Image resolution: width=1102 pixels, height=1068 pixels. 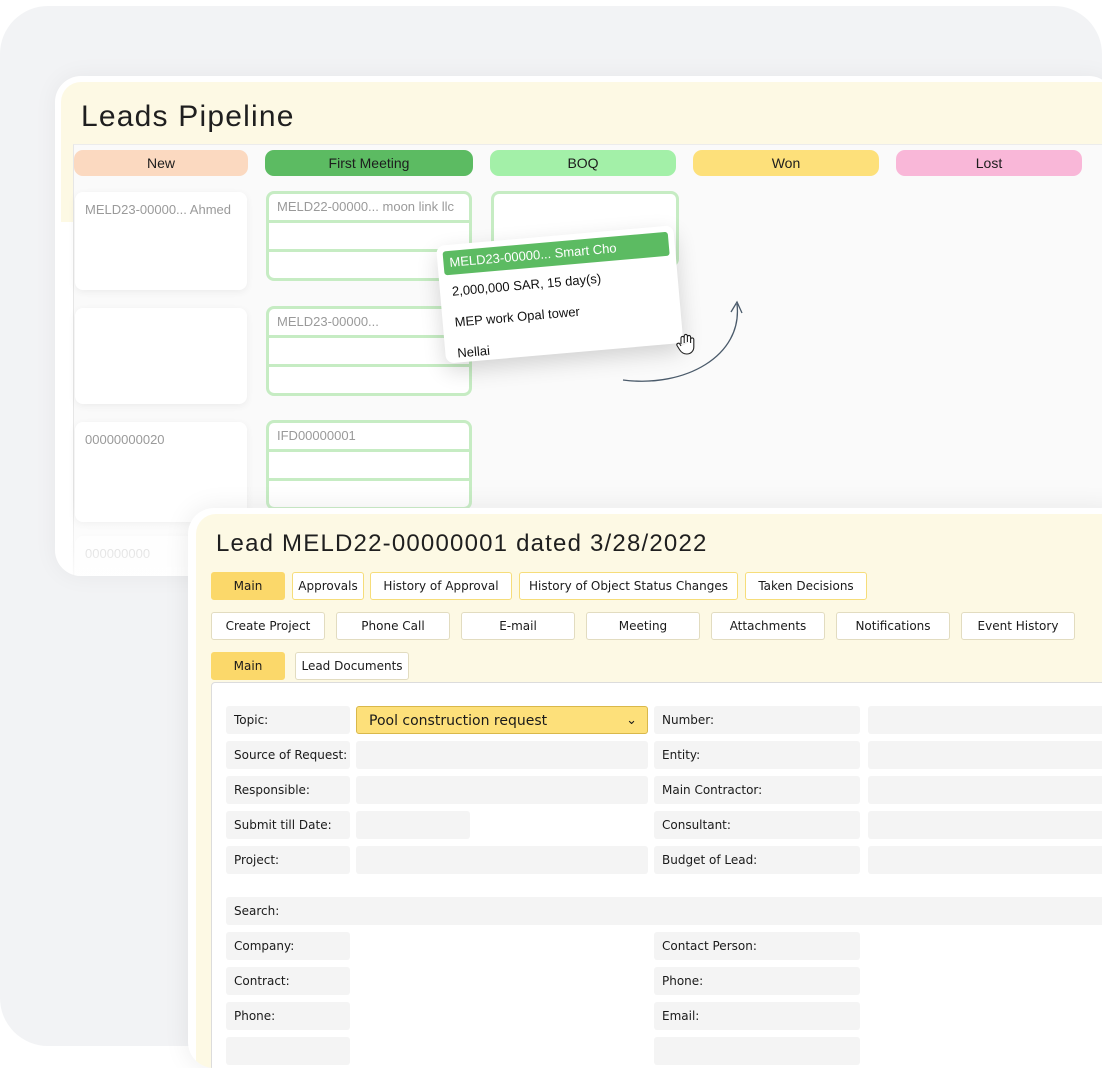 I want to click on budget-of-lead-field, so click(x=985, y=860).